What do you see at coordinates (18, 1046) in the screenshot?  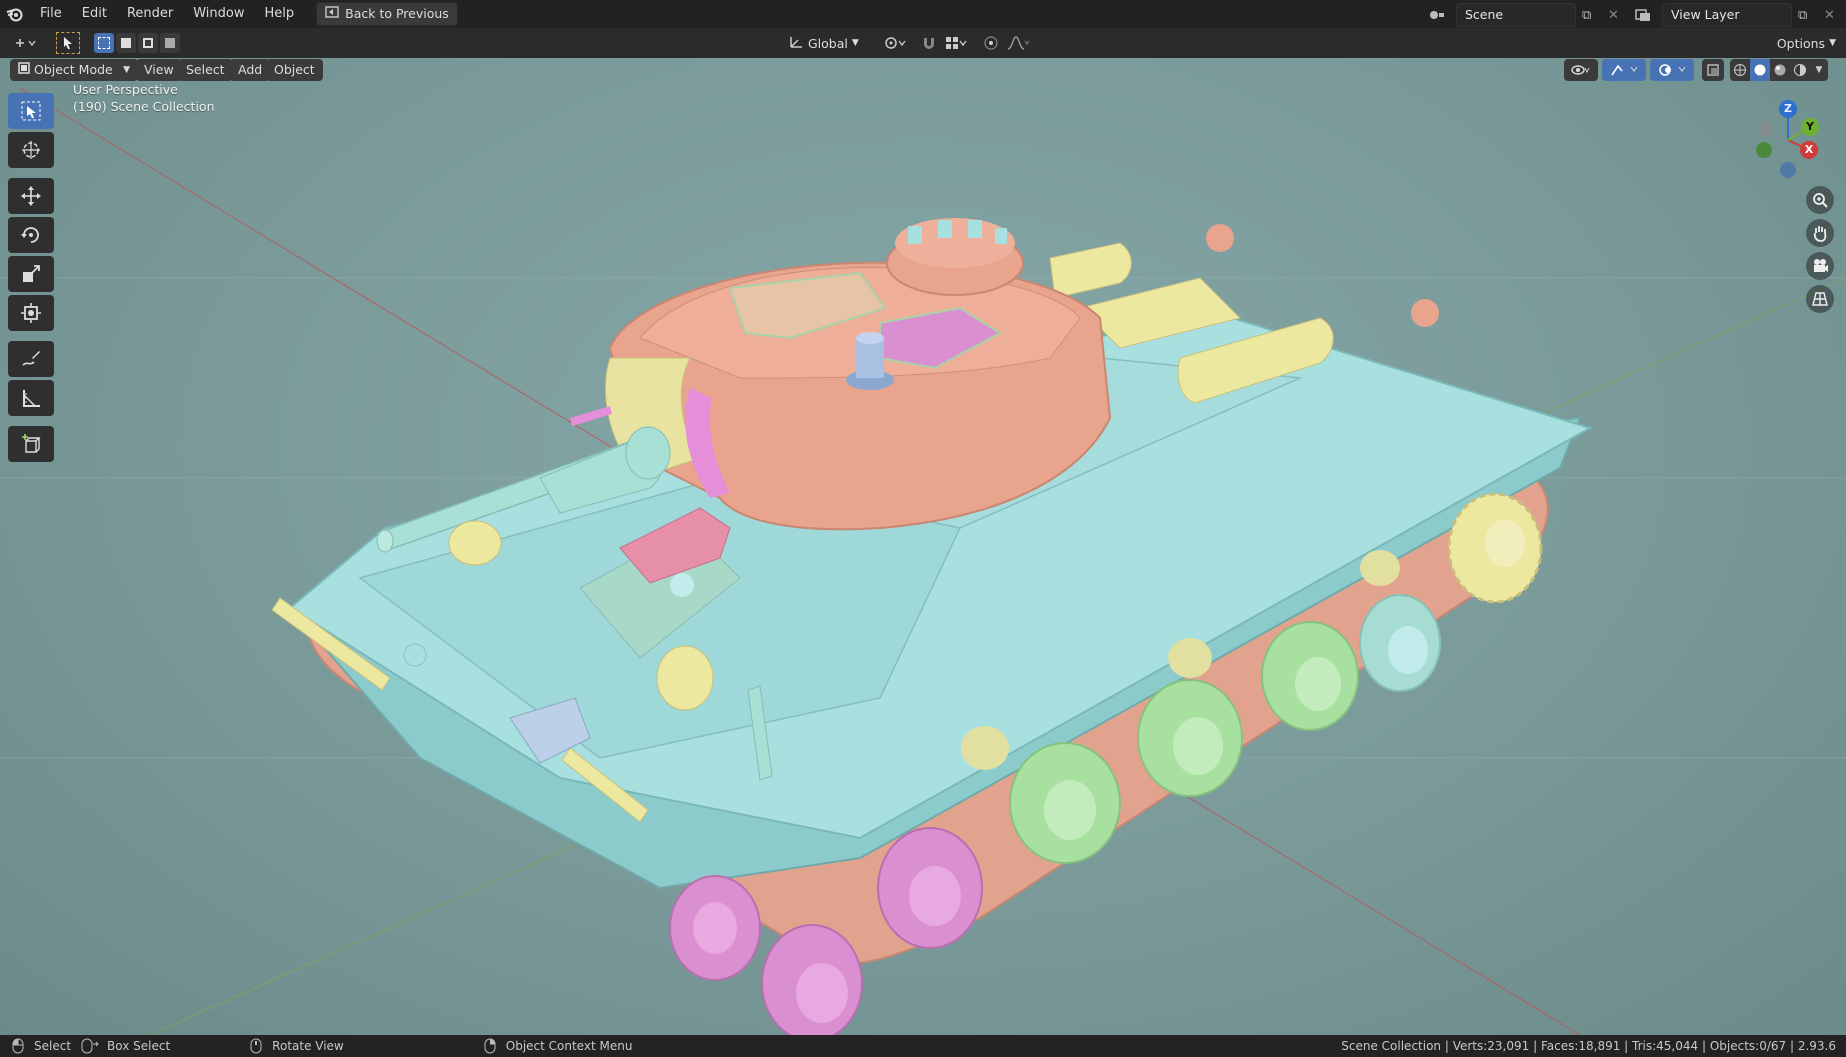 I see `mouse-left-icon` at bounding box center [18, 1046].